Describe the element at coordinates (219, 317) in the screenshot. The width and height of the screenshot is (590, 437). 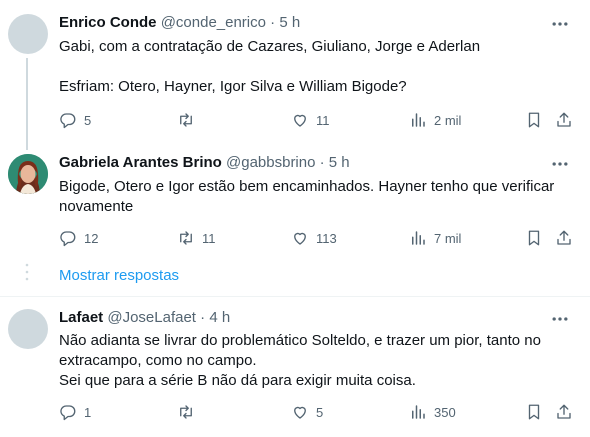
I see `timestamp: 4 h` at that location.